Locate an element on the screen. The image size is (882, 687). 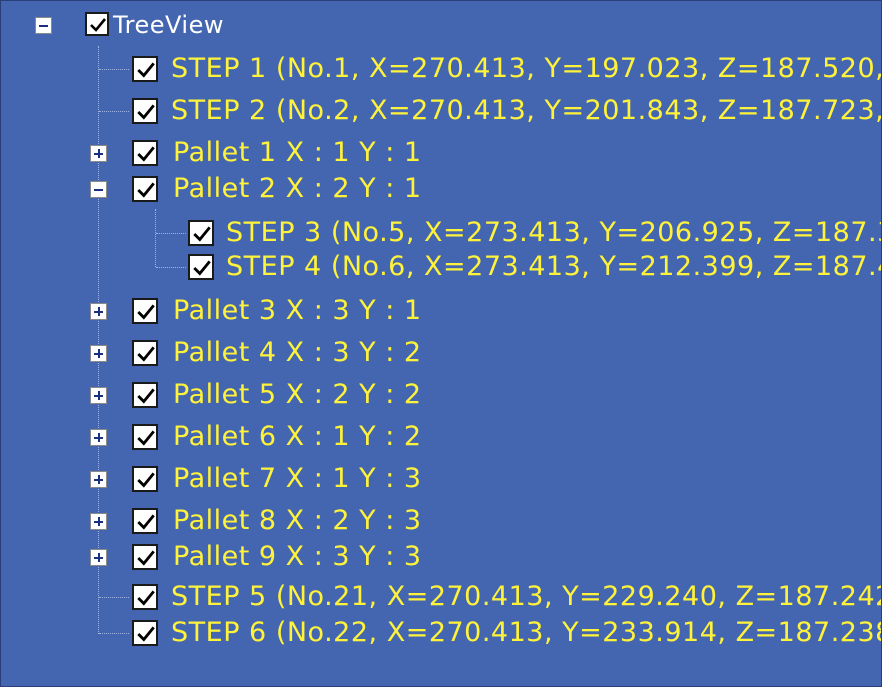
tree-item-pallet-5: Pallet 5 X : 2 Y : 2 is located at coordinates (441, 395).